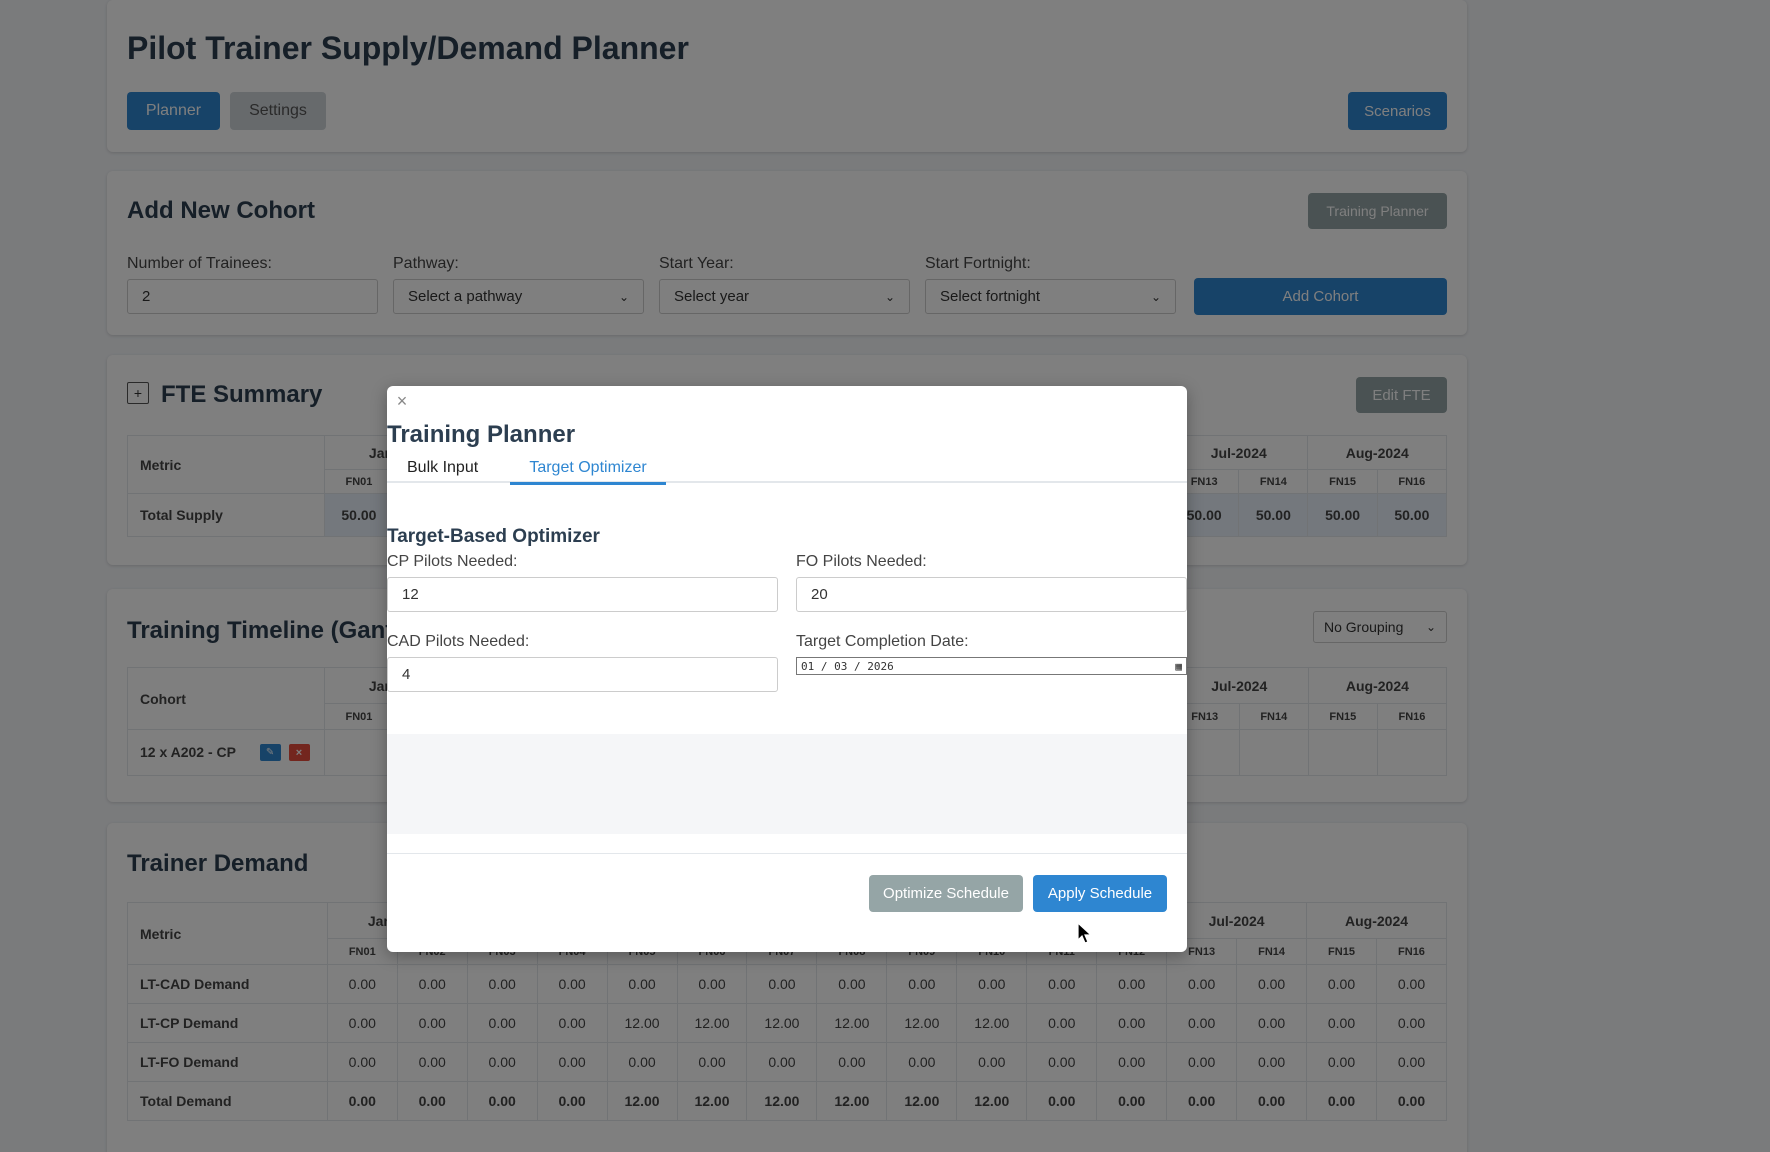 This screenshot has width=1770, height=1152. Describe the element at coordinates (493, 536) in the screenshot. I see `optimizer-section-title: Target-Based Optimizer` at that location.